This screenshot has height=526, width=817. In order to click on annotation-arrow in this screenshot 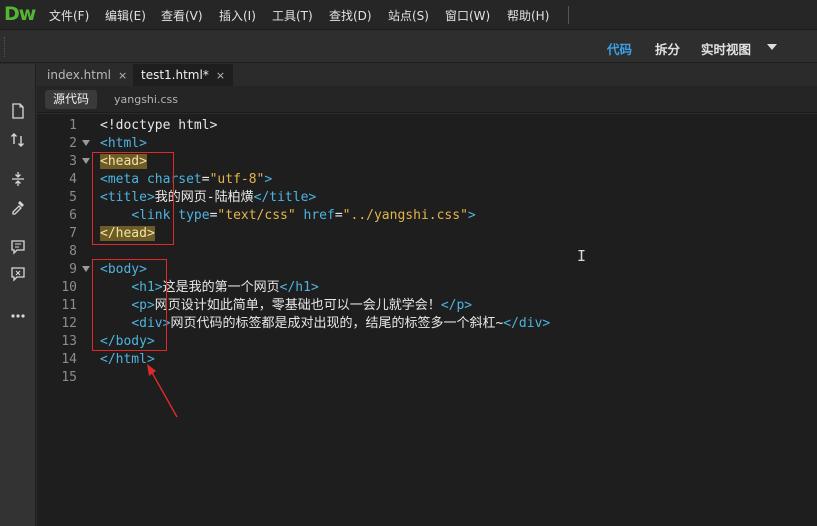, I will do `click(162, 391)`.